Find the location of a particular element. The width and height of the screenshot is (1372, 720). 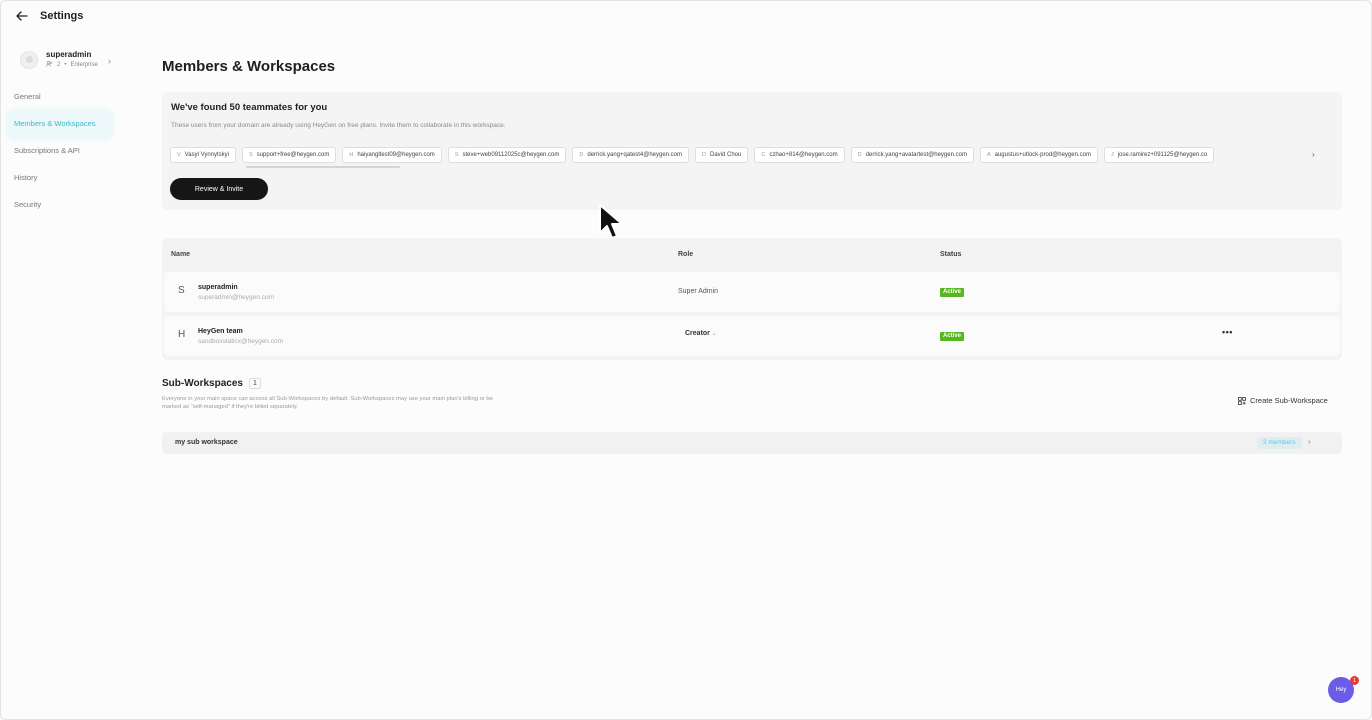

mouse-cursor-icon is located at coordinates (611, 224).